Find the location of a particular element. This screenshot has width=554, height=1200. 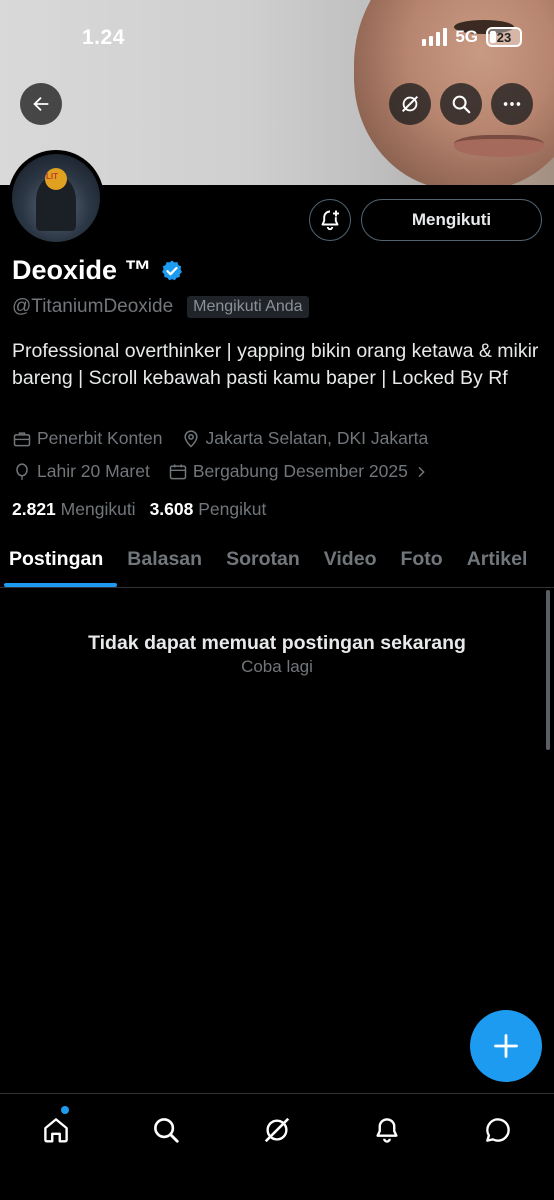

notifications-toggle-button is located at coordinates (330, 220).